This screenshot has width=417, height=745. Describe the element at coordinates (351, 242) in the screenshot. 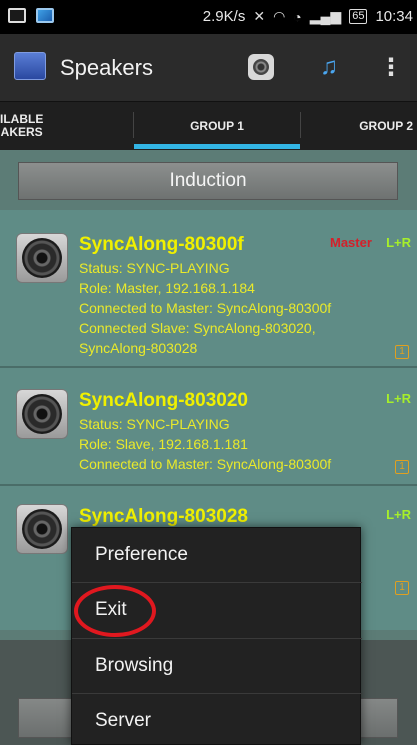

I see `master-tag: Master` at that location.